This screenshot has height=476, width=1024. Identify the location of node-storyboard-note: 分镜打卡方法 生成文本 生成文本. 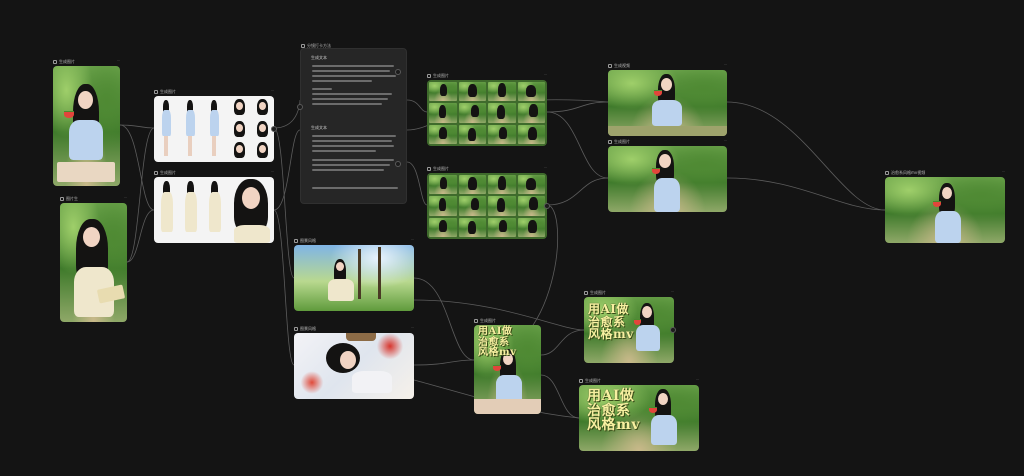
(352, 123).